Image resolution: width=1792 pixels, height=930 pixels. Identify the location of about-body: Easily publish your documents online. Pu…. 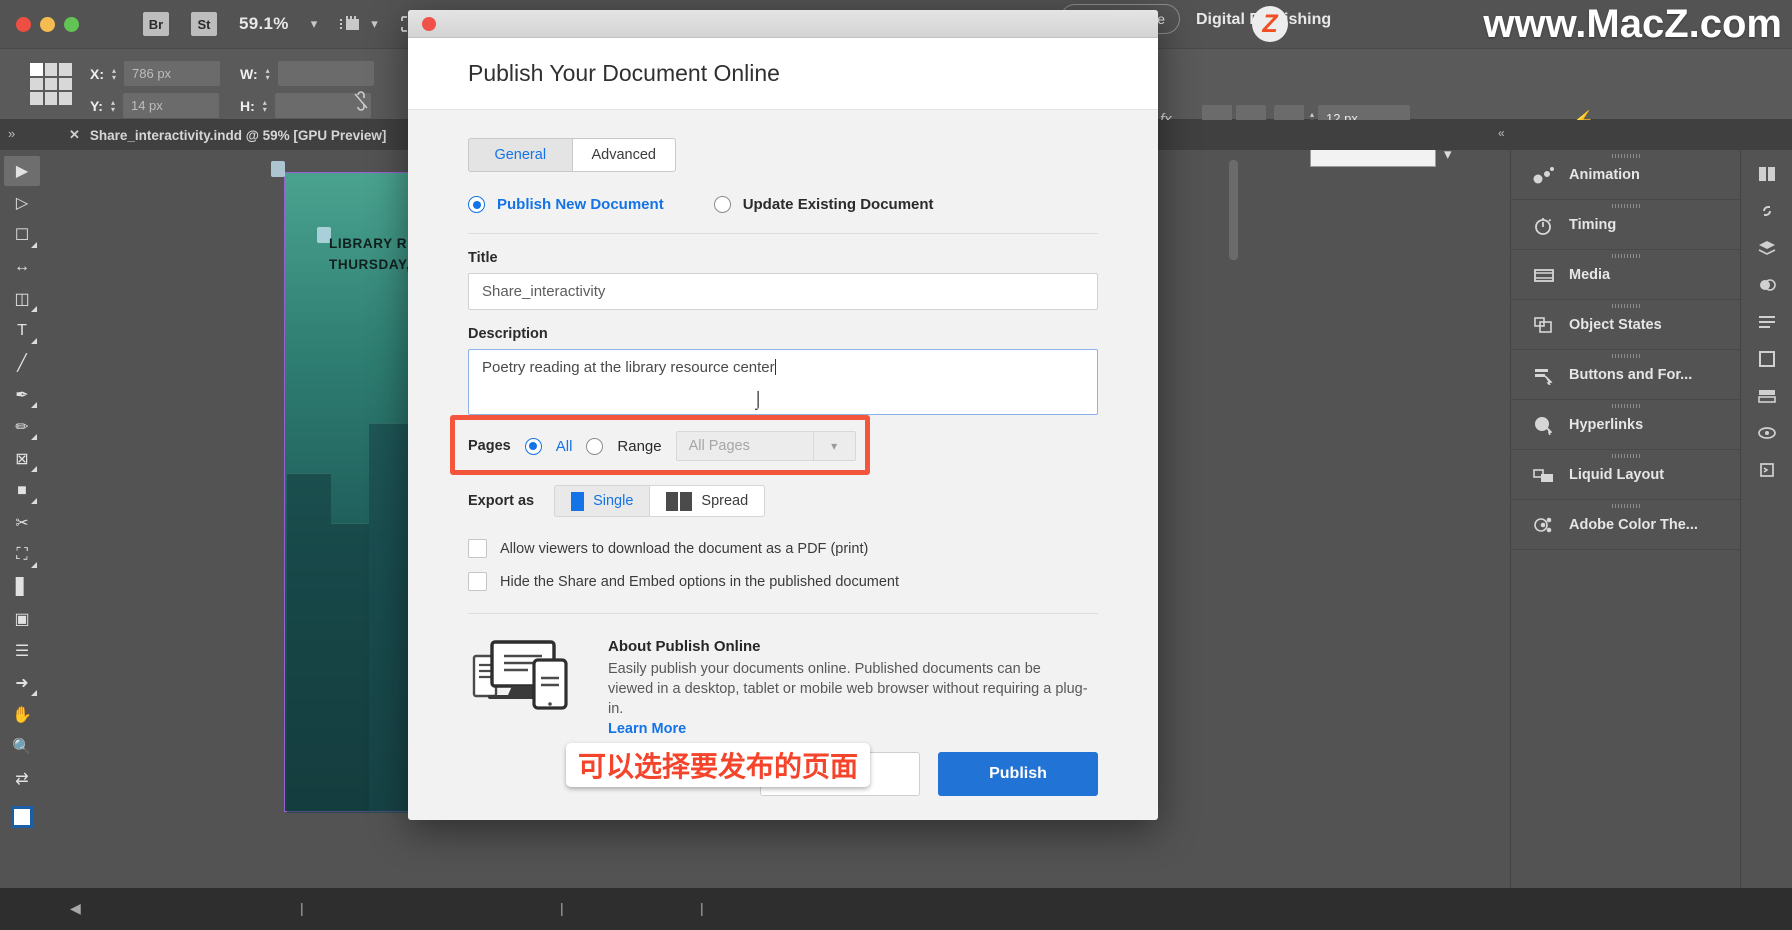
(848, 689).